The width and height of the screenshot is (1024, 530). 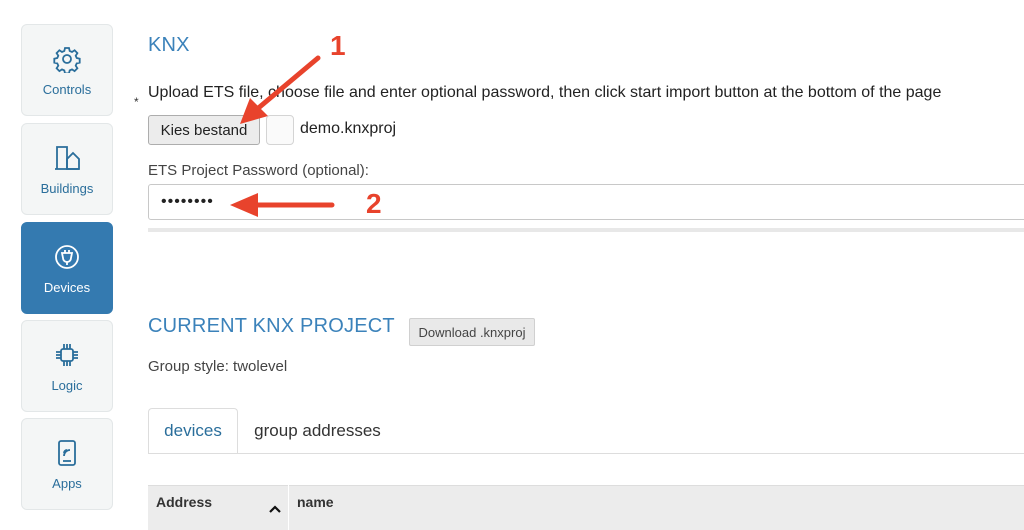 What do you see at coordinates (204, 130) in the screenshot?
I see `choose-file-button: Kies bestand` at bounding box center [204, 130].